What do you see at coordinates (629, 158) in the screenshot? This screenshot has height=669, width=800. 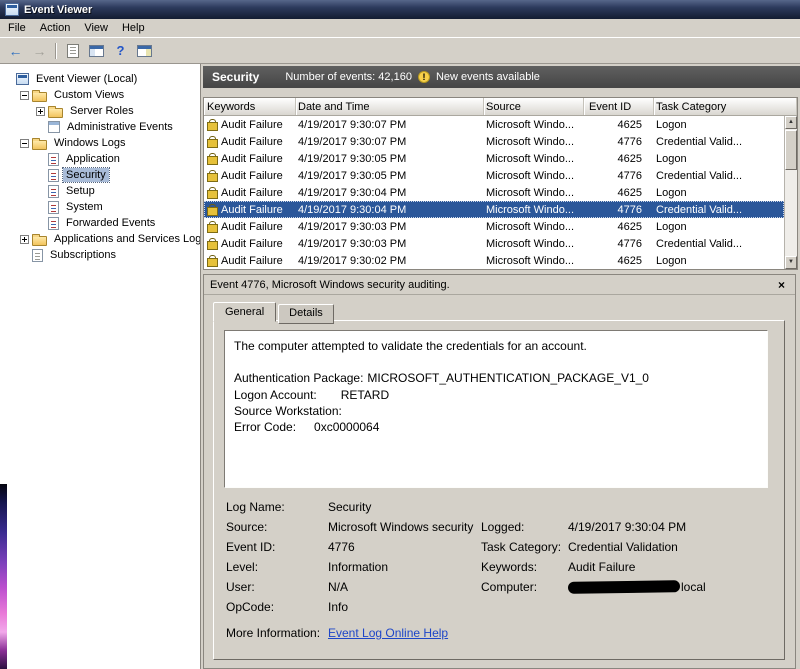 I see `event-id-cell: 4625` at bounding box center [629, 158].